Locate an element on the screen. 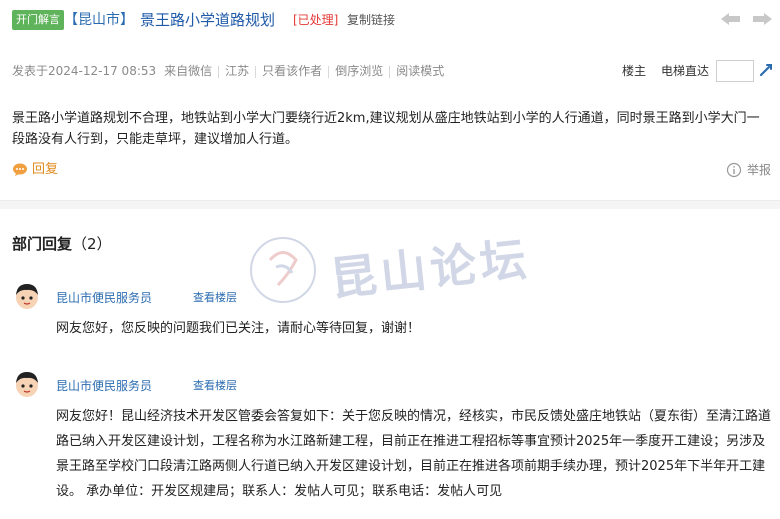 This screenshot has width=780, height=519. department-replies-title: 部门回复（2） is located at coordinates (62, 244).